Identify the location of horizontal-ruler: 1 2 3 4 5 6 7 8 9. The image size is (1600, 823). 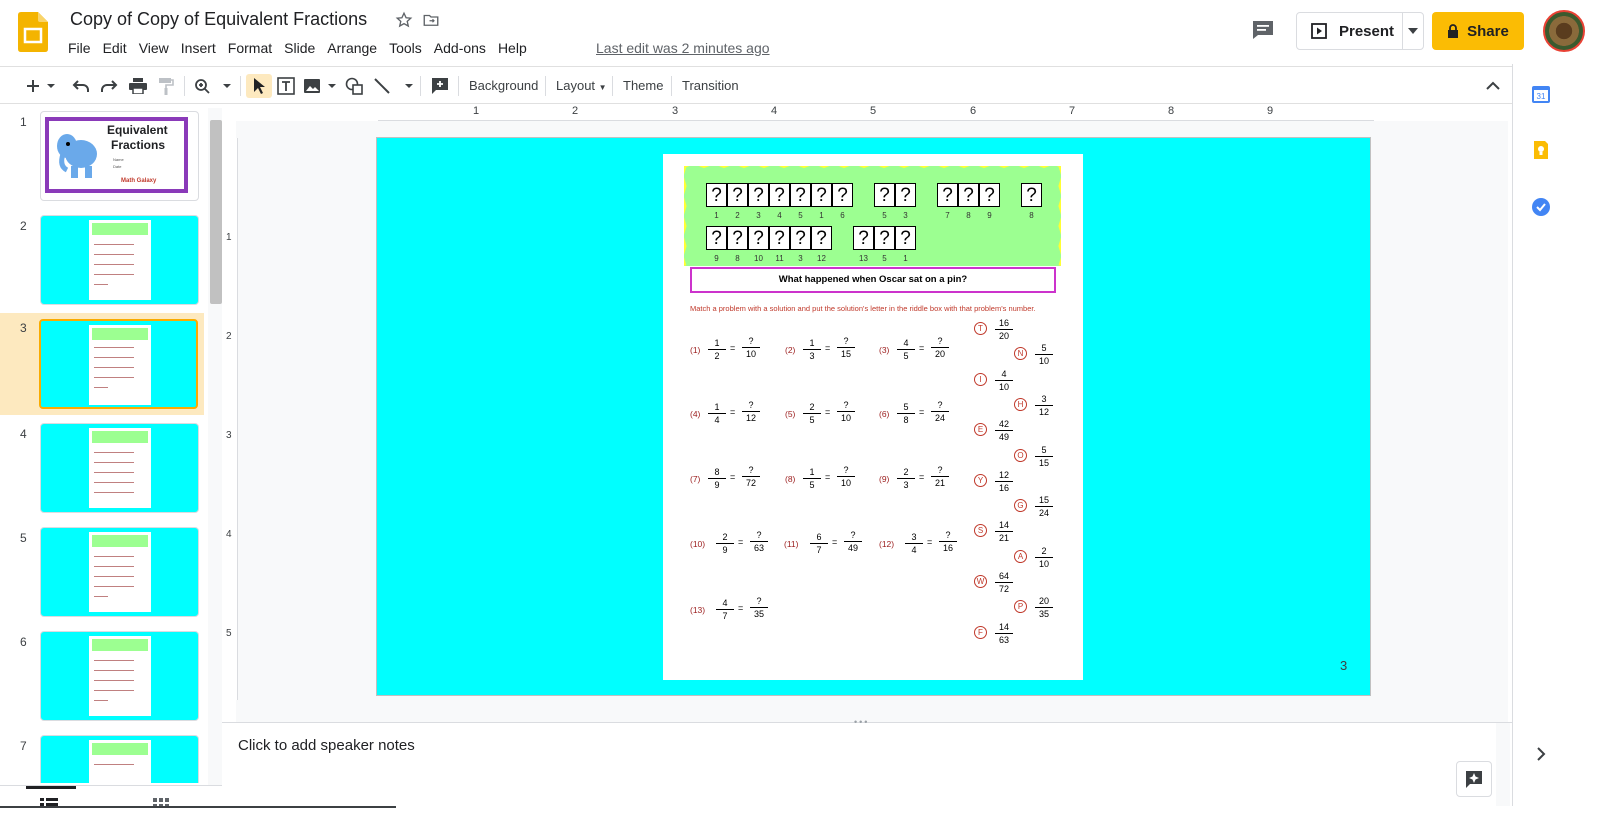
(876, 113).